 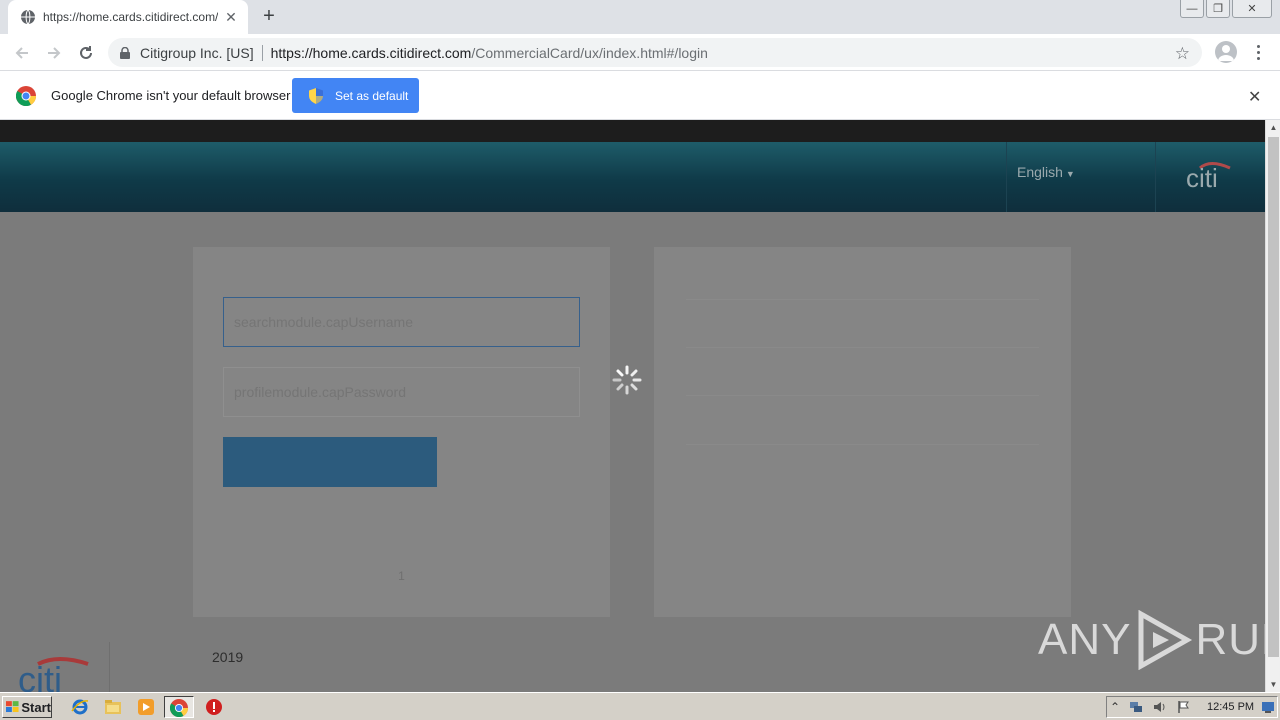 I want to click on tab-close-icon: ✕, so click(x=231, y=17).